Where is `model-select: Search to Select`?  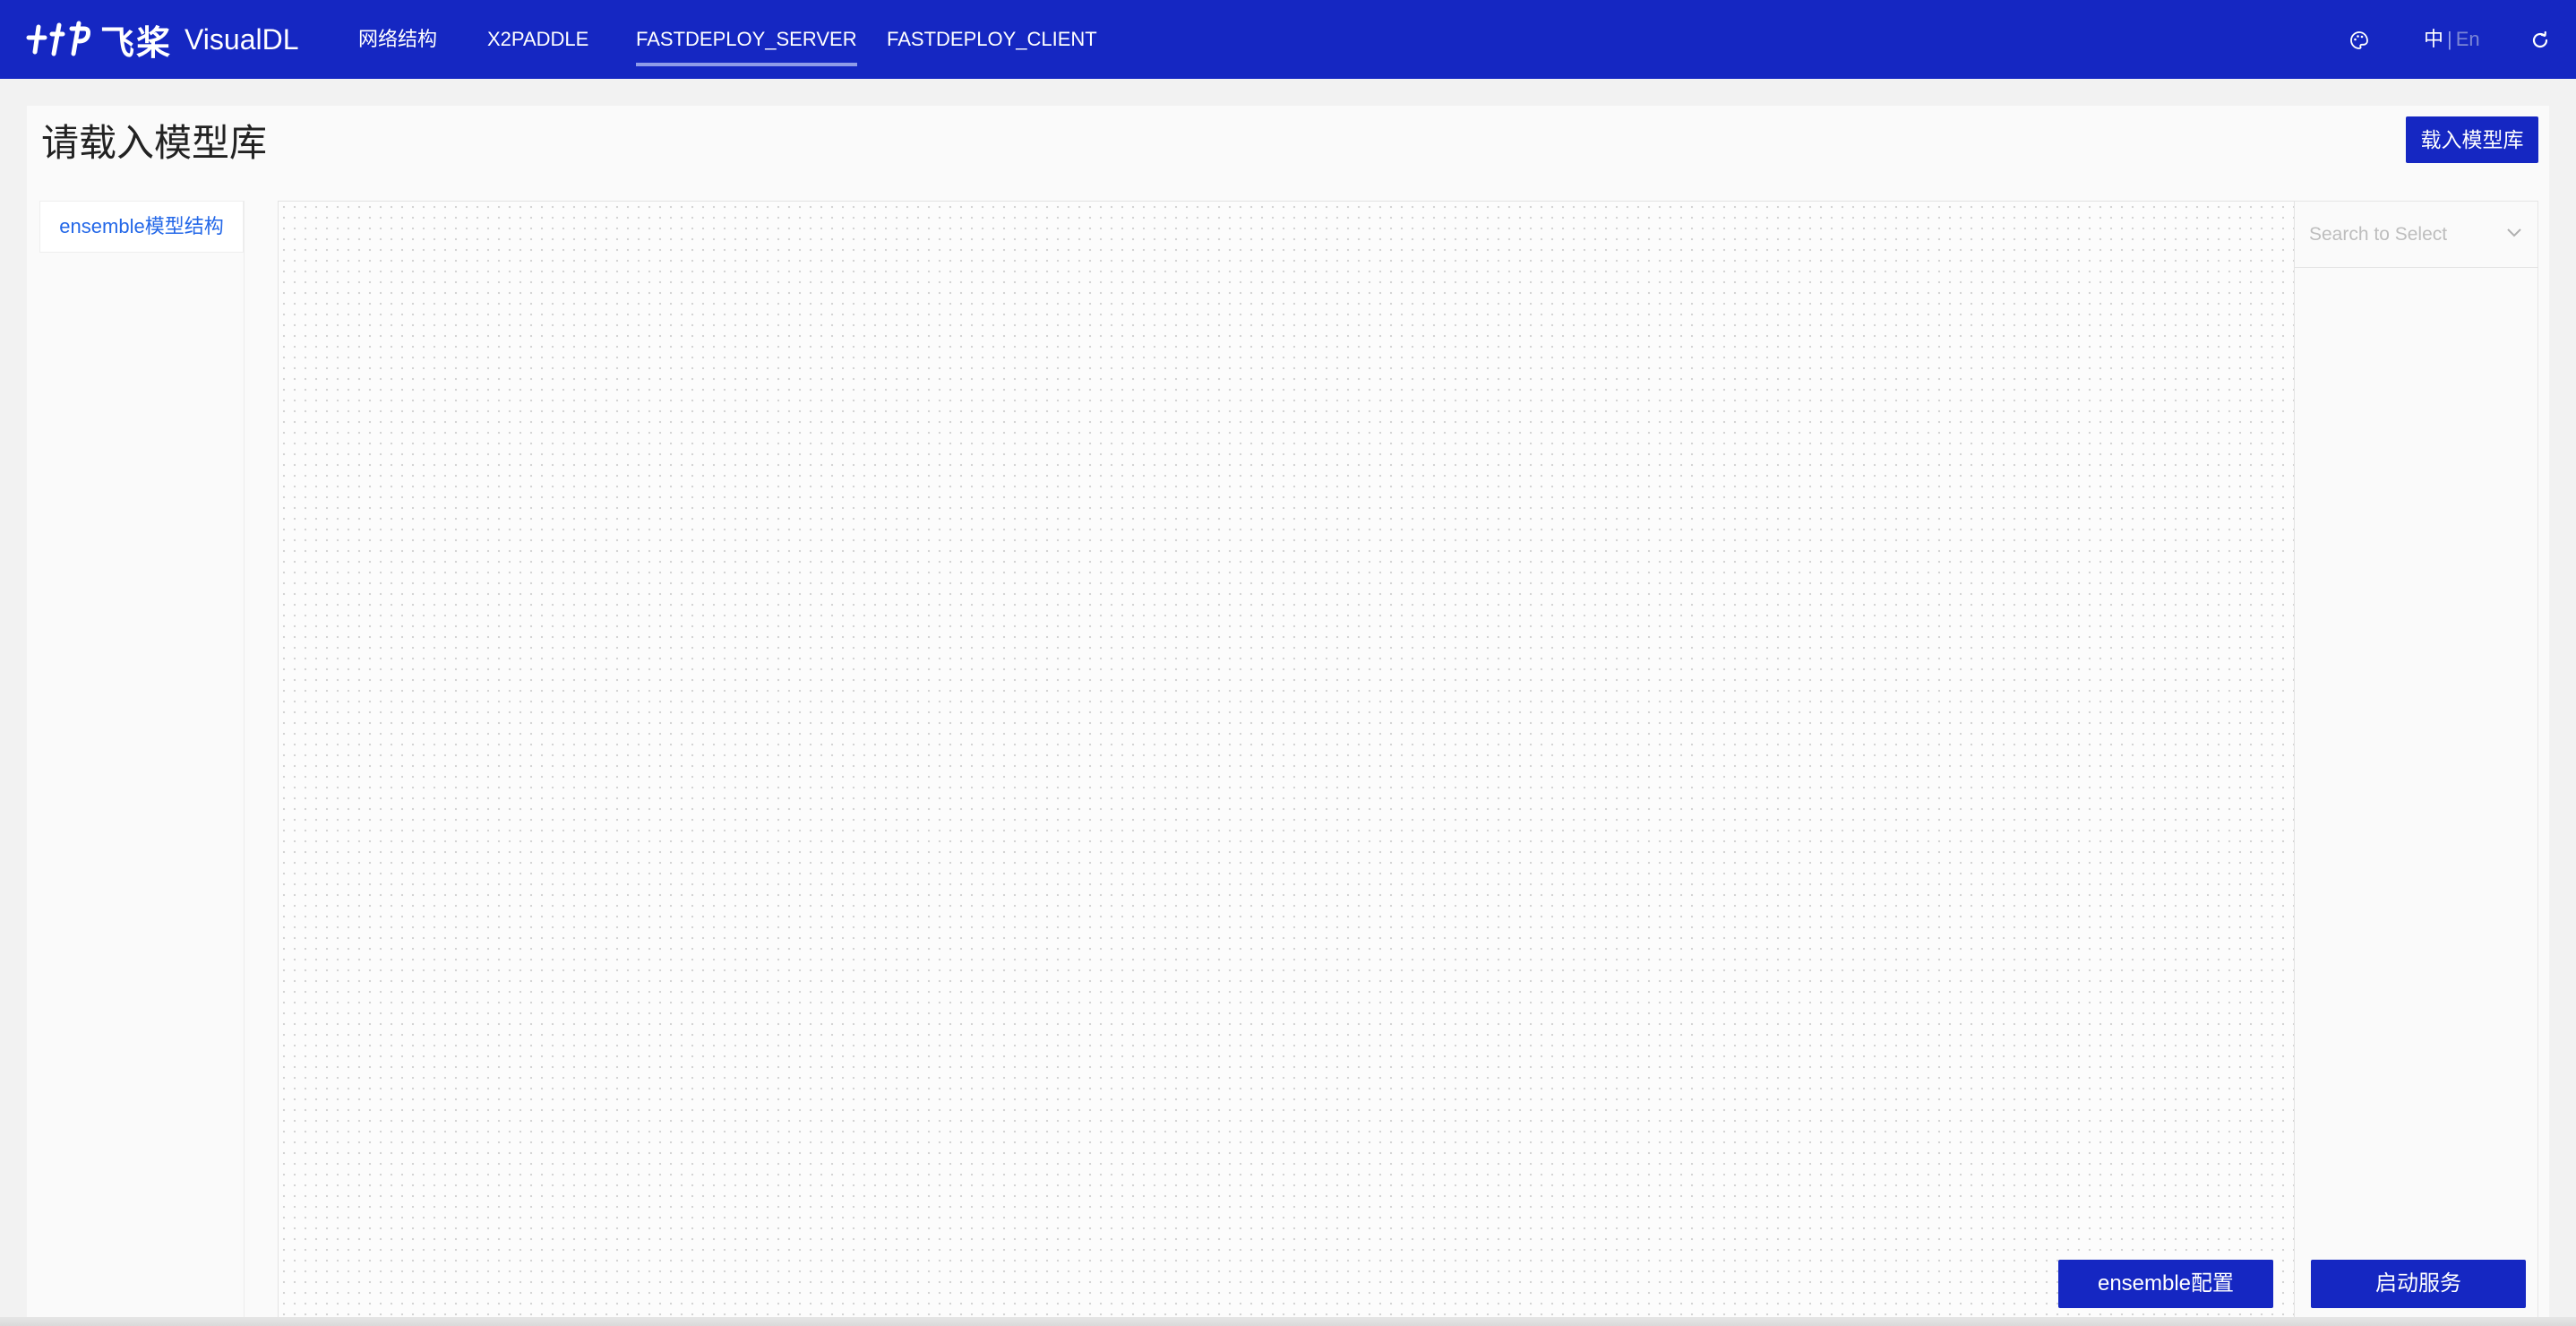 model-select: Search to Select is located at coordinates (2416, 235).